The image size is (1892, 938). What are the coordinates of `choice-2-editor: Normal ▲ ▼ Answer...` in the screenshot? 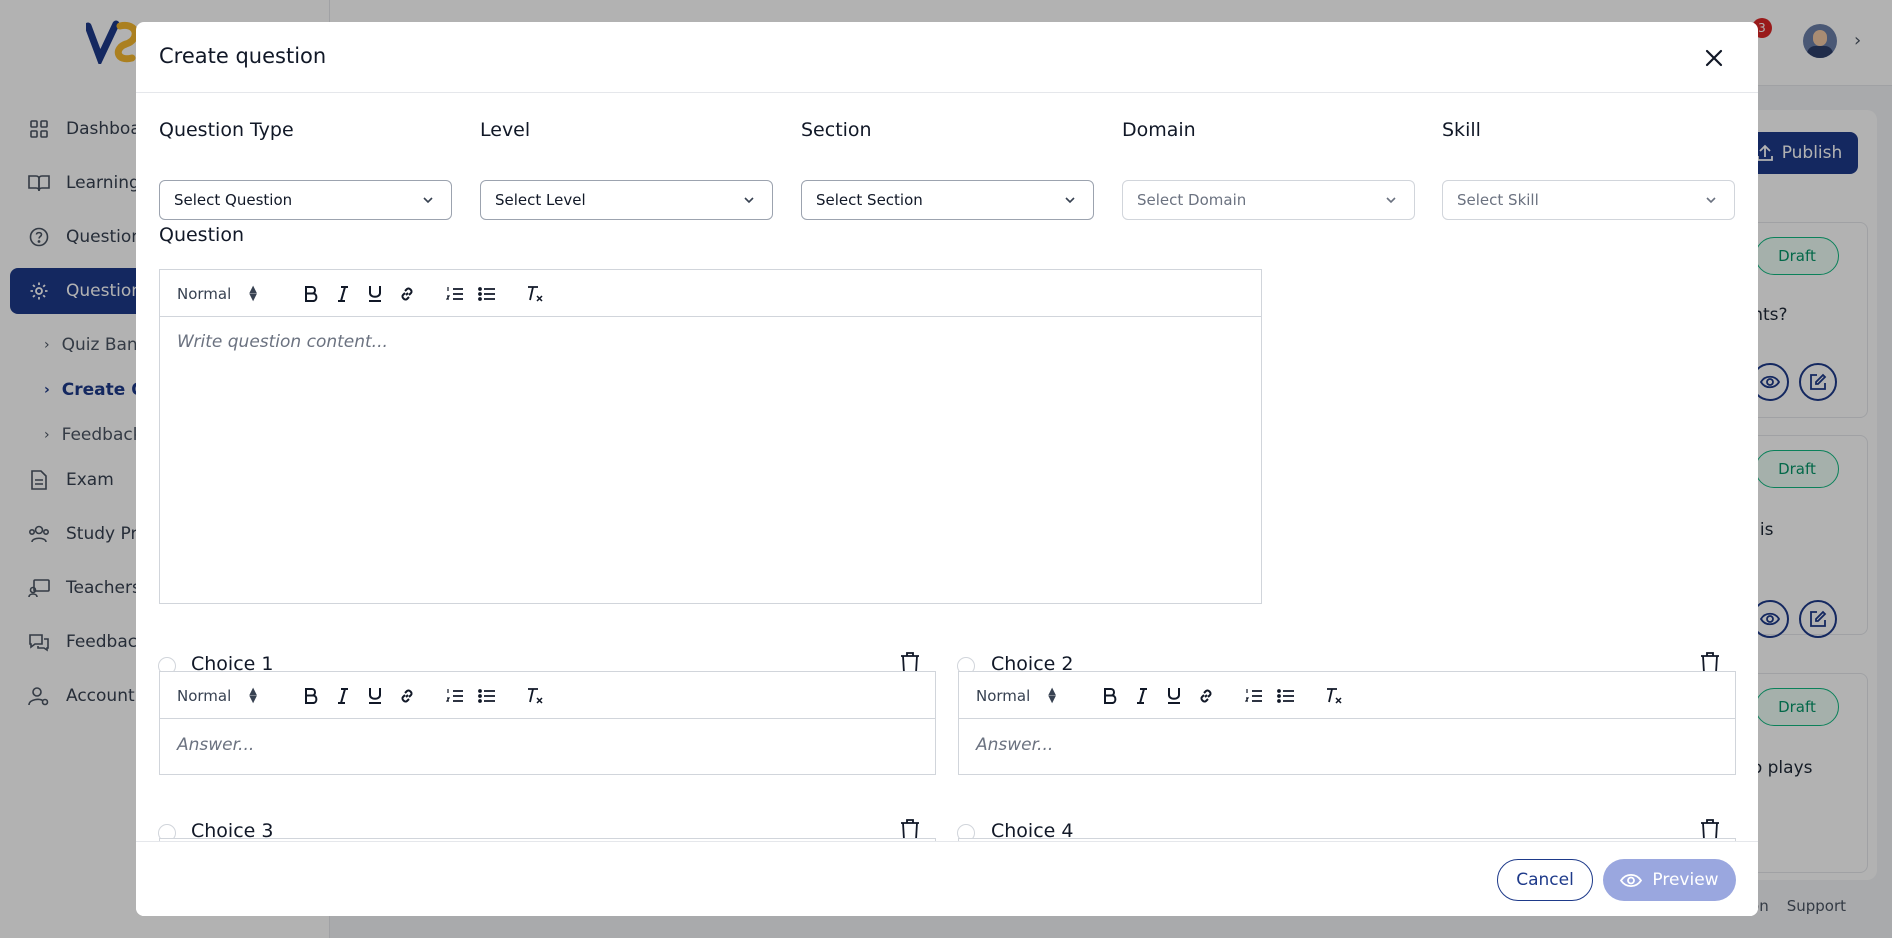 It's located at (1347, 723).